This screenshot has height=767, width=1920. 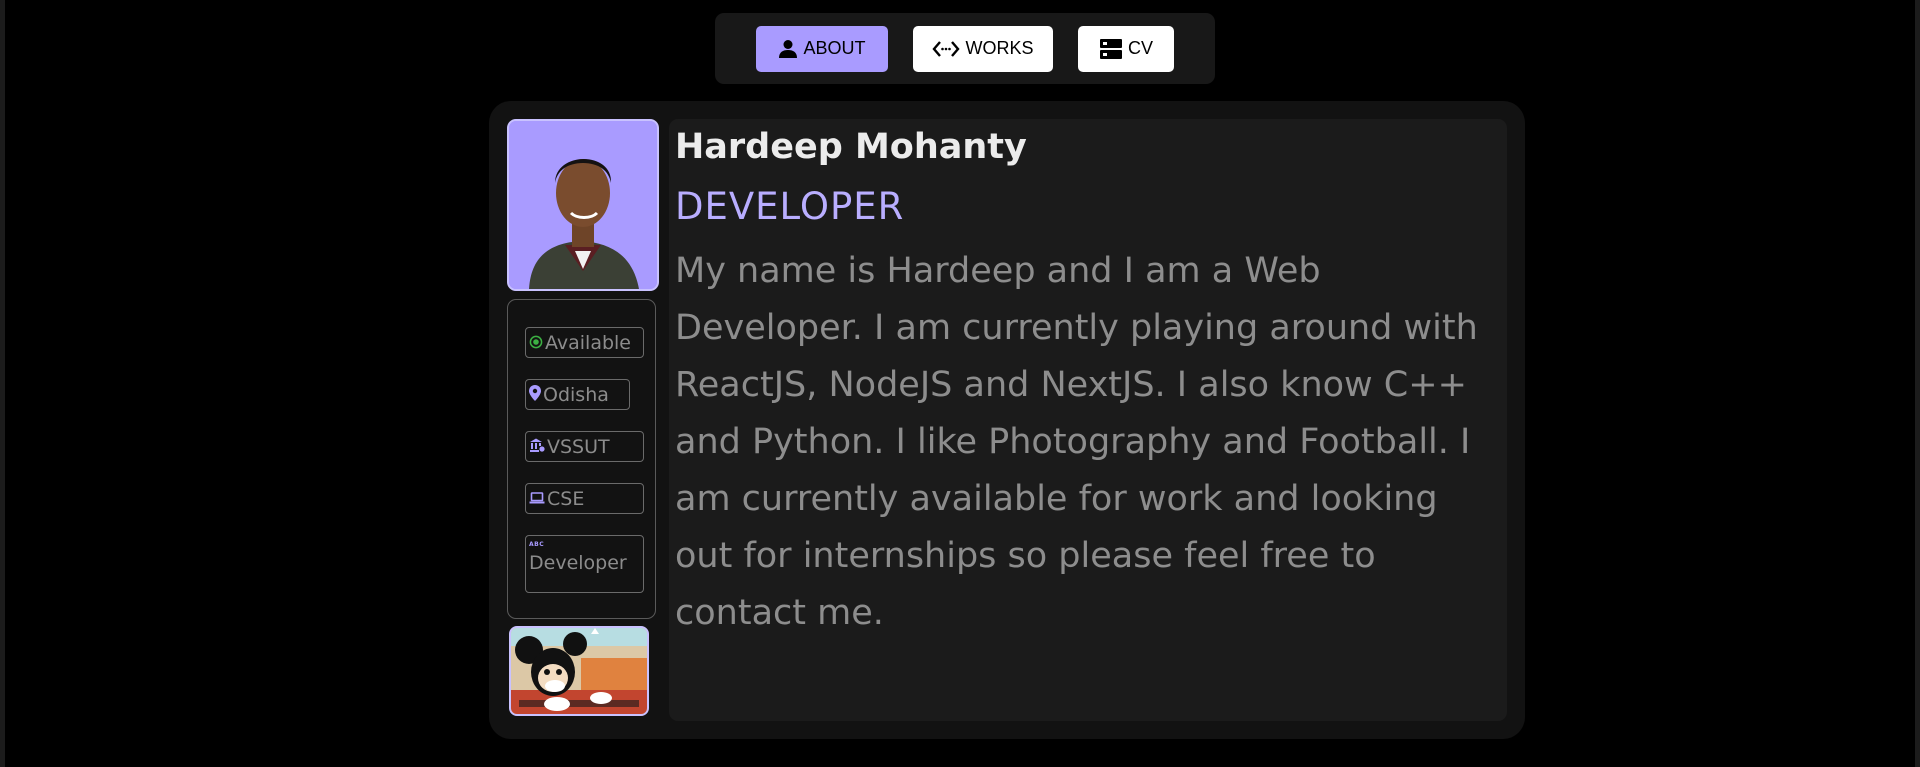 I want to click on nav-works-label: WORKS, so click(x=999, y=48).